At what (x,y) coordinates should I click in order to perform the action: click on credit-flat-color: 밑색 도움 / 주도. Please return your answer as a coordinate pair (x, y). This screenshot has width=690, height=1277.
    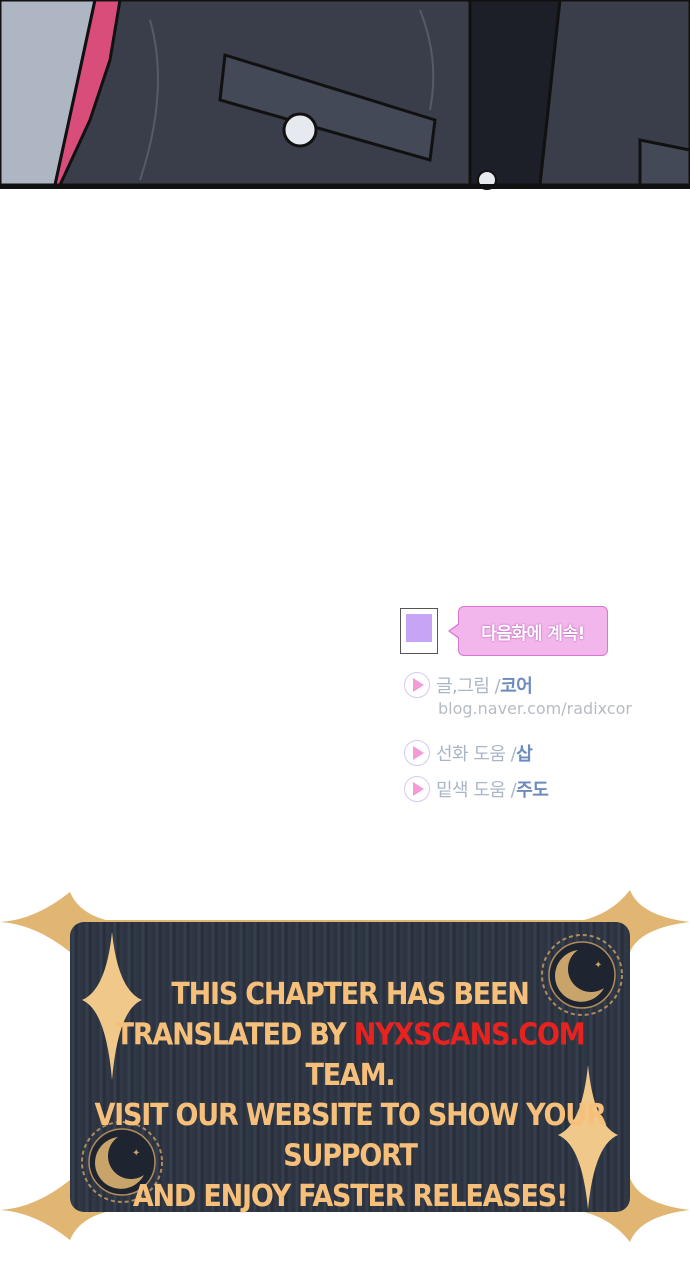
    Looking at the image, I should click on (476, 789).